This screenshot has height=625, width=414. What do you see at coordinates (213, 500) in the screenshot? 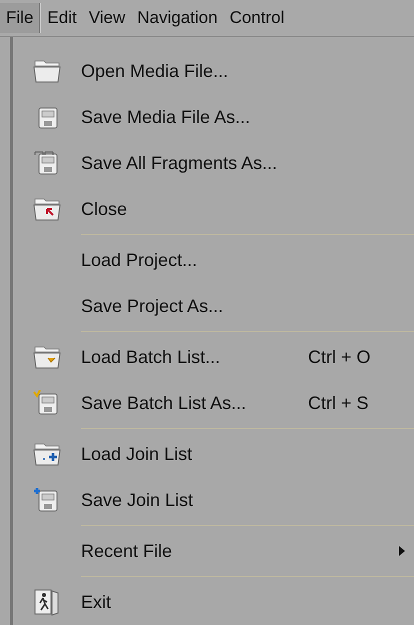
I see `menu-item: Save Join List` at bounding box center [213, 500].